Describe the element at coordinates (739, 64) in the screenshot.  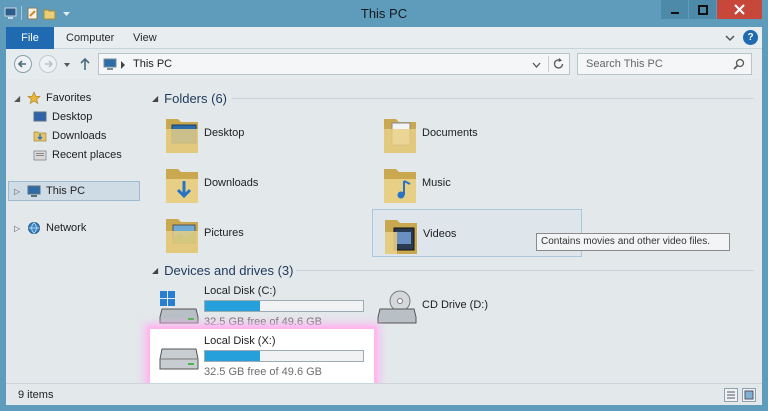
I see `search-icon` at that location.